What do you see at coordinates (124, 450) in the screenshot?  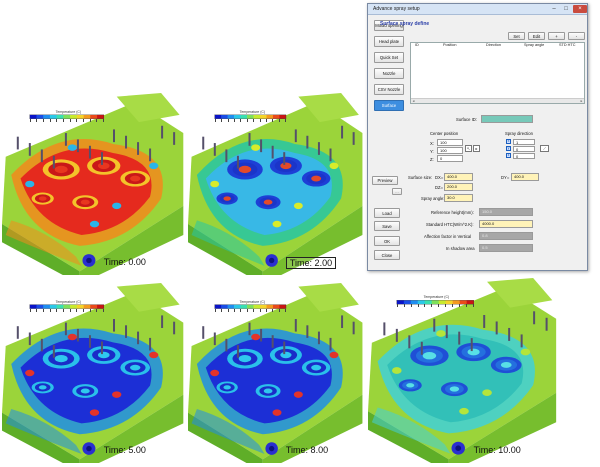 I see `time-readout: Time: 5.00` at bounding box center [124, 450].